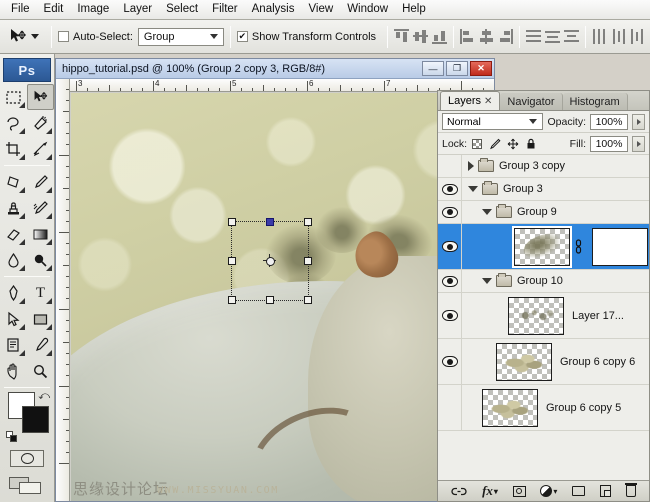 The width and height of the screenshot is (650, 502). I want to click on close-icon: ✕, so click(488, 101).